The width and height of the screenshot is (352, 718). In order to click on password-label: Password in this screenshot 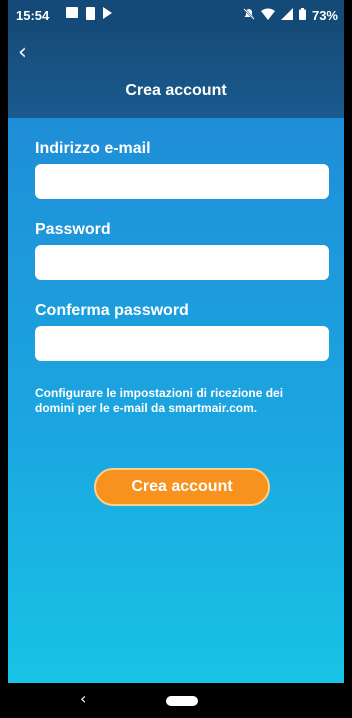, I will do `click(73, 229)`.